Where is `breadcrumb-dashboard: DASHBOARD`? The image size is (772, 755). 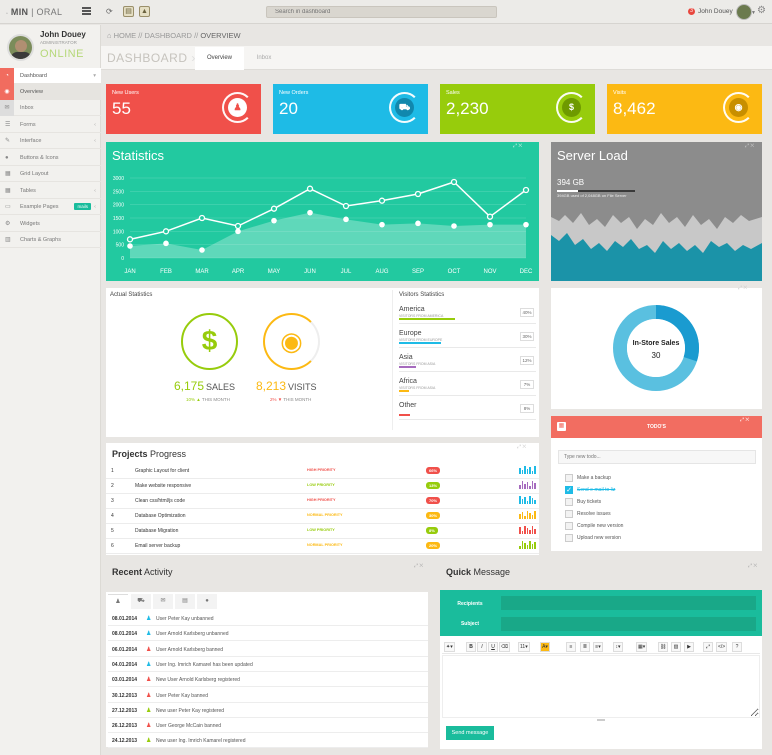
breadcrumb-dashboard: DASHBOARD is located at coordinates (168, 35).